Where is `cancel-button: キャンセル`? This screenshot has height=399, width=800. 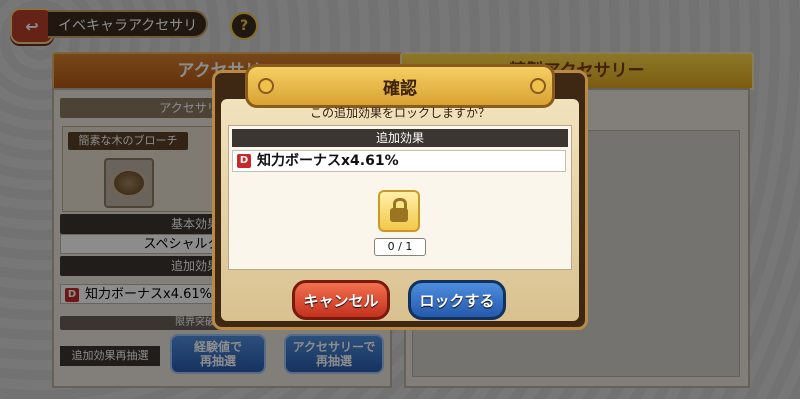 cancel-button: キャンセル is located at coordinates (341, 300).